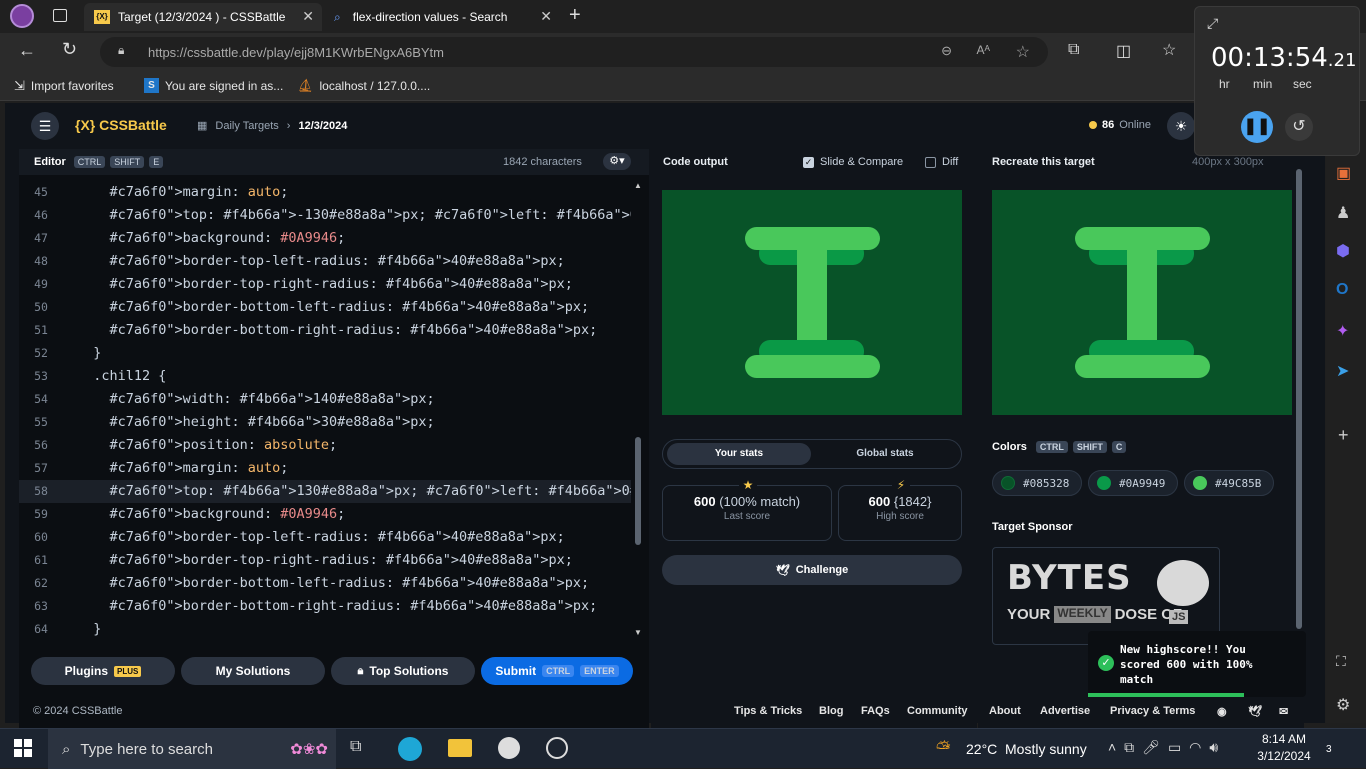  Describe the element at coordinates (45, 126) in the screenshot. I see `menu-button: ☰` at that location.